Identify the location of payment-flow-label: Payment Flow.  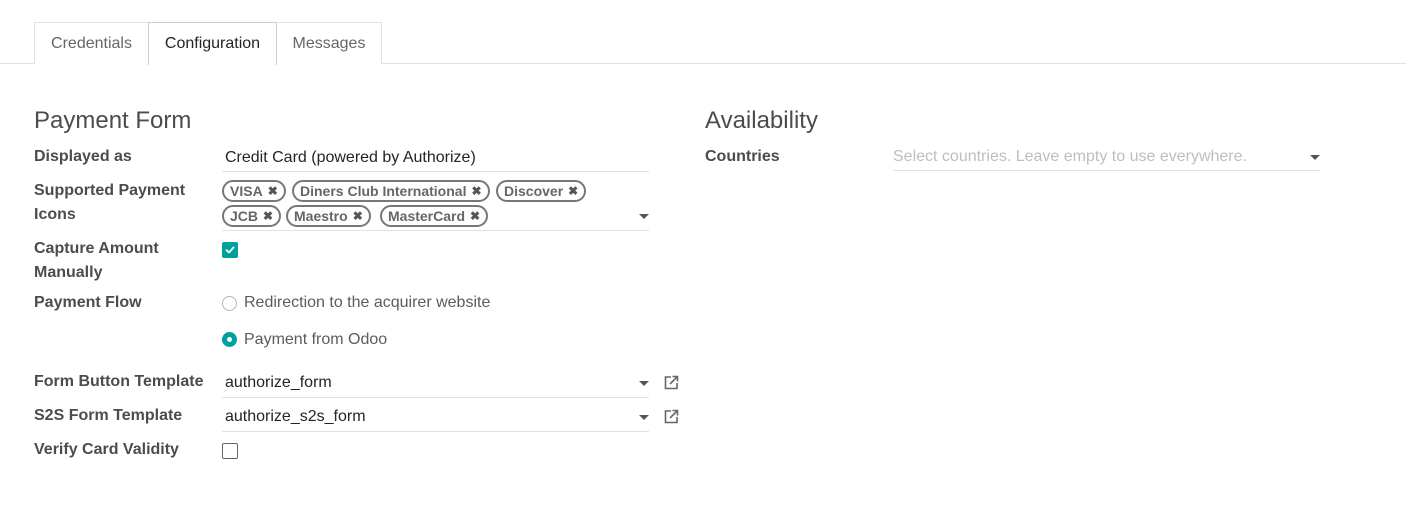
(88, 302).